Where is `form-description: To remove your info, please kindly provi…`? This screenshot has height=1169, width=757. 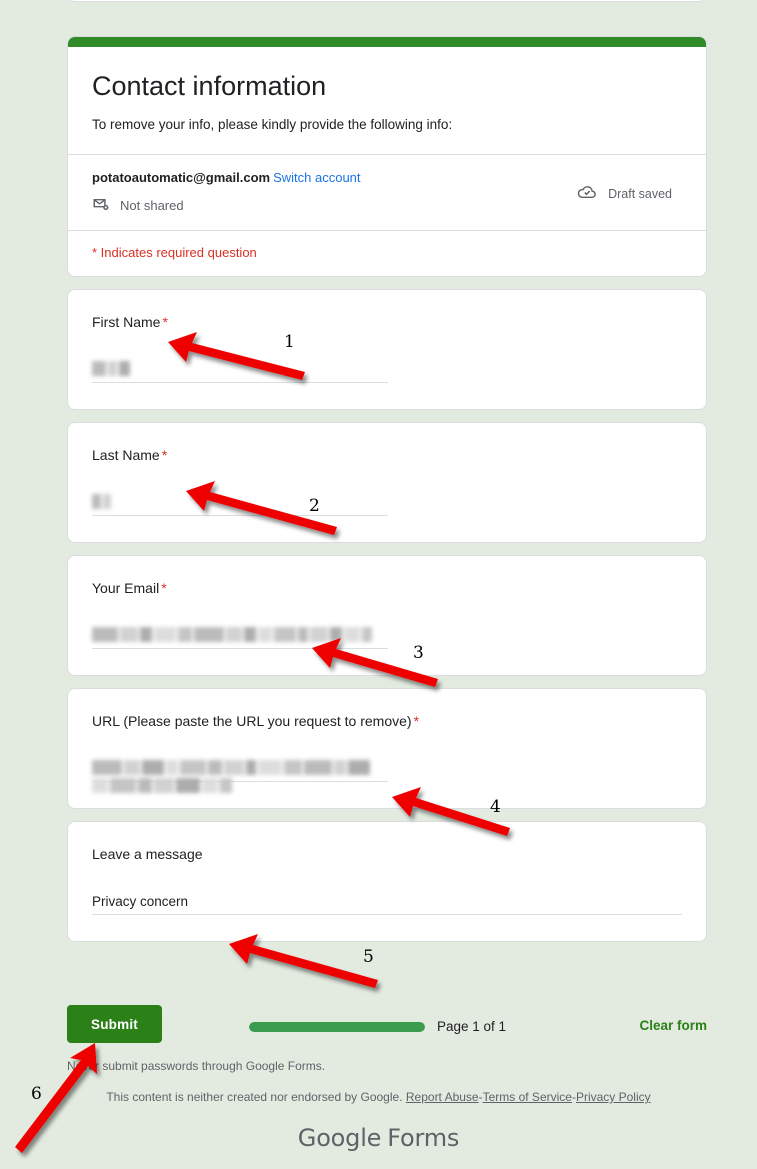
form-description: To remove your info, please kindly provi… is located at coordinates (272, 124).